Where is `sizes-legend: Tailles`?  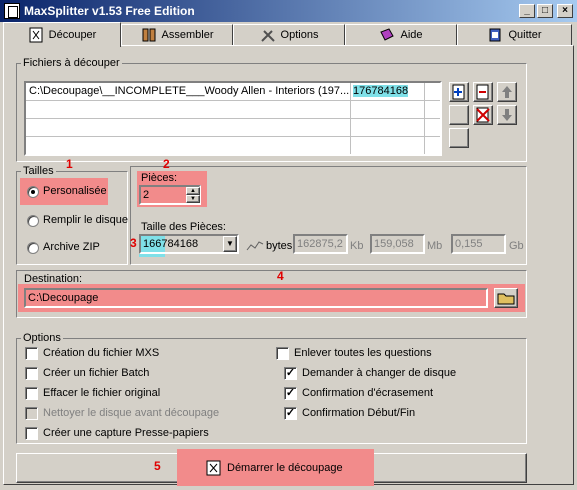
sizes-legend: Tailles is located at coordinates (38, 171).